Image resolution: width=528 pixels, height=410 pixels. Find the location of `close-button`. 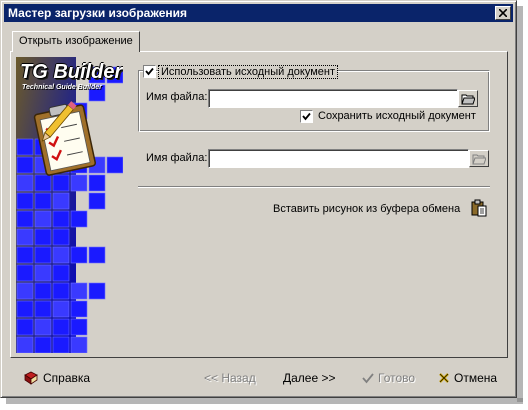

close-button is located at coordinates (503, 13).